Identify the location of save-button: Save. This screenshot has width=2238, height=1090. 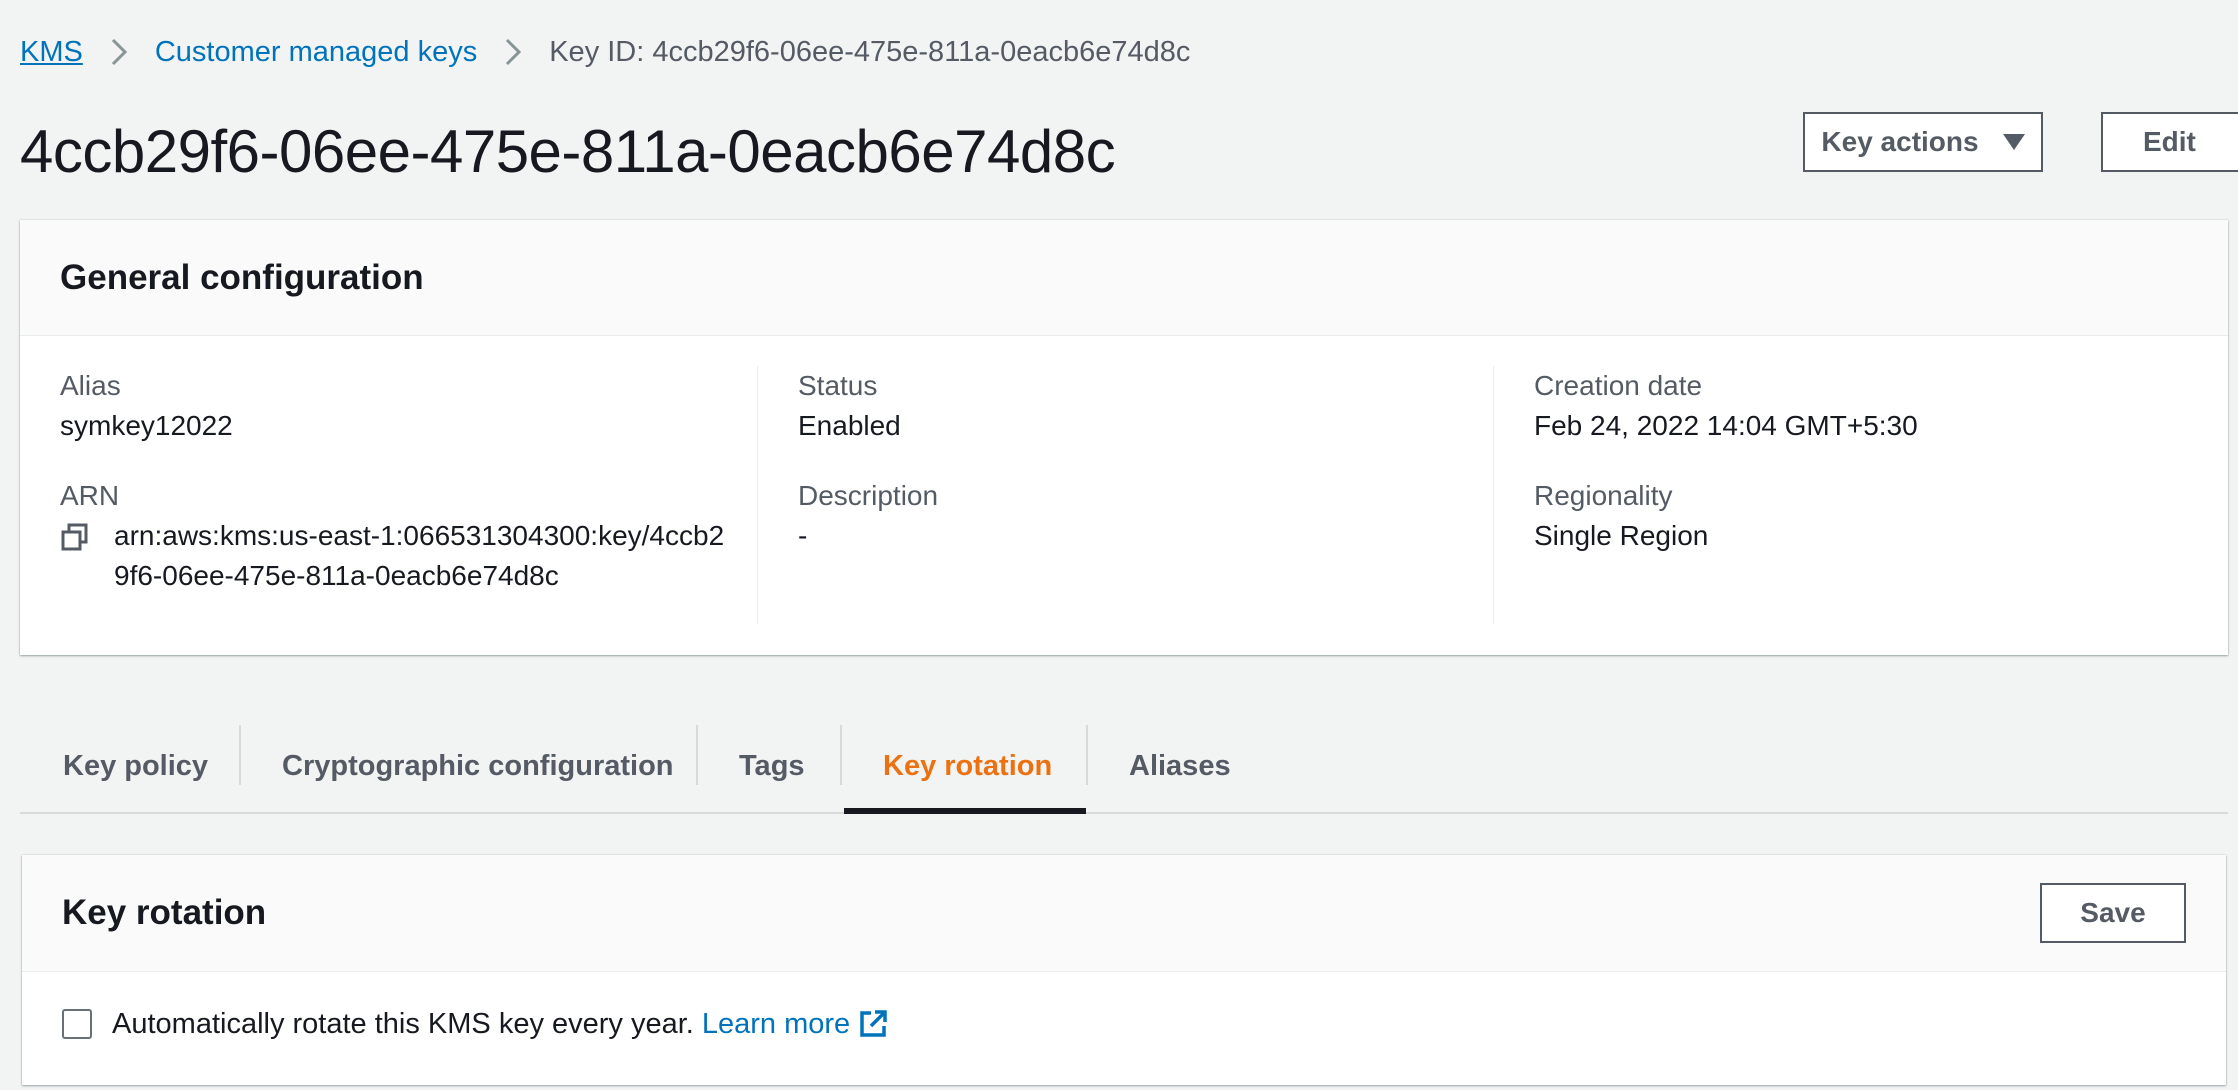
(2113, 913).